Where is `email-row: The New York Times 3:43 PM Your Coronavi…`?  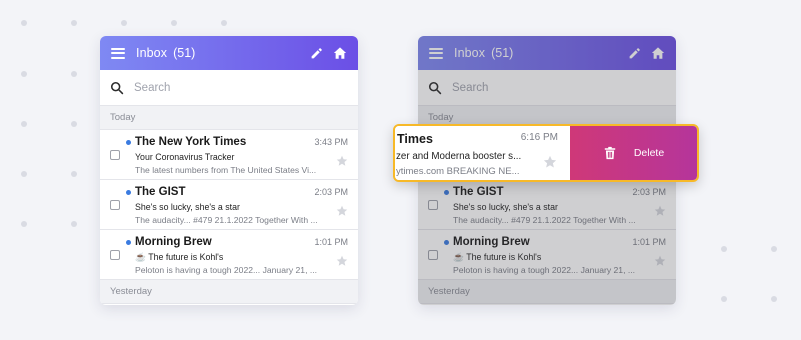 email-row: The New York Times 3:43 PM Your Coronavi… is located at coordinates (229, 155).